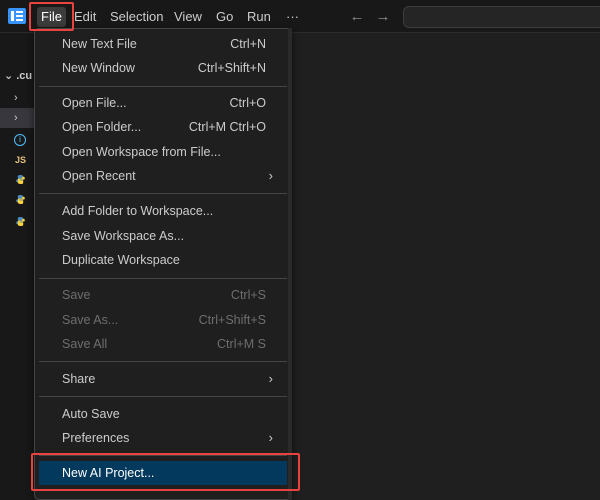  Describe the element at coordinates (24, 76) in the screenshot. I see `explorer-folder-name: .cu` at that location.